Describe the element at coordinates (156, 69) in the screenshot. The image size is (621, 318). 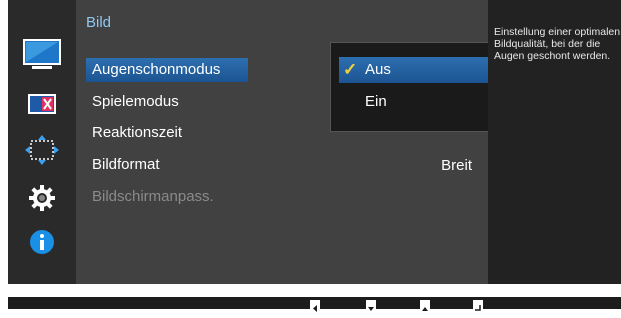
I see `menu-item-label: Augenschonmodus` at that location.